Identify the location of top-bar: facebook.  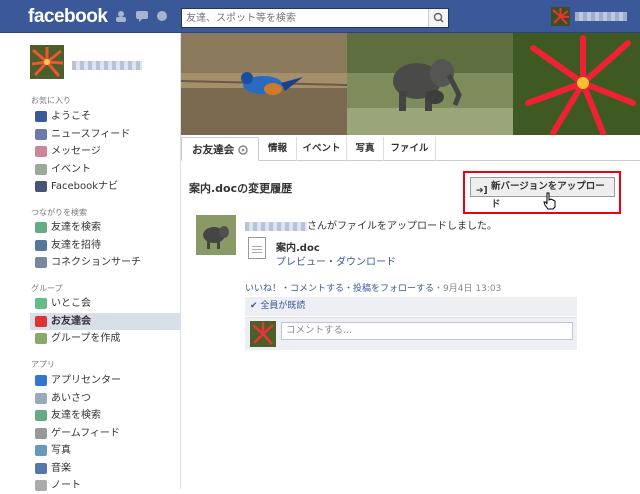
(320, 16).